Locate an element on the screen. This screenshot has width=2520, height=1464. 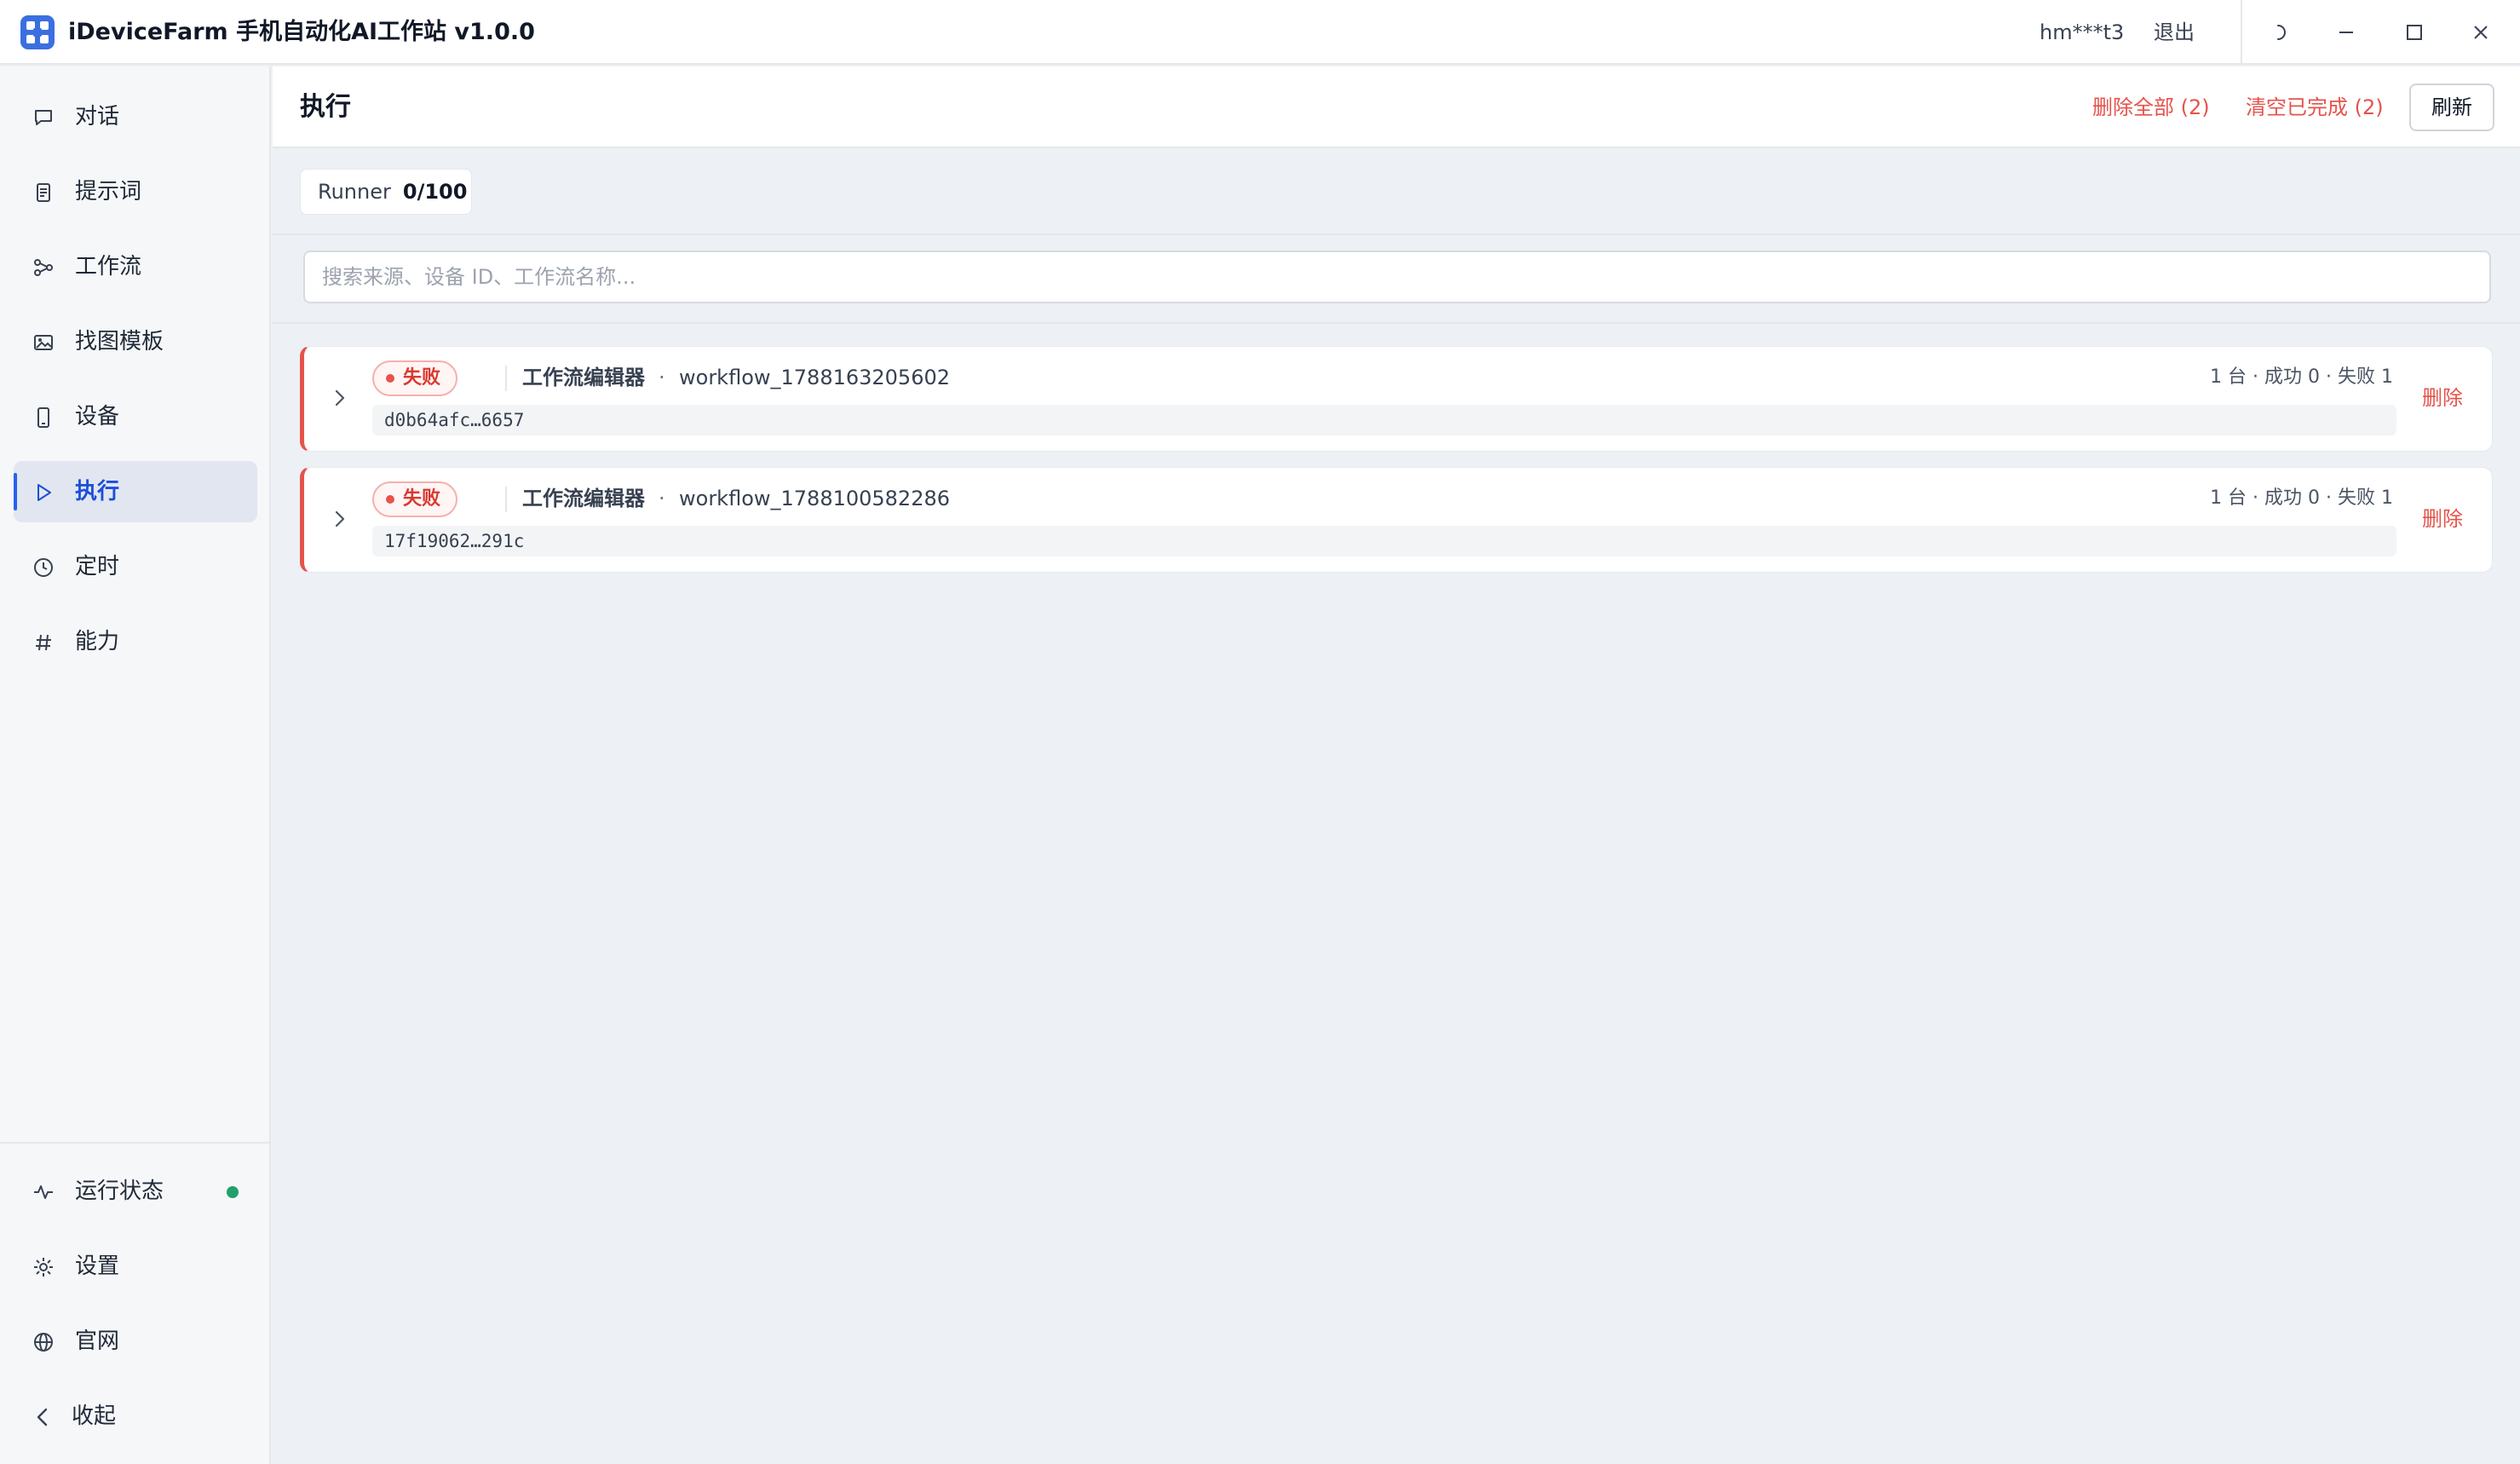
sidebar-item-schedule: 定时 is located at coordinates (135, 566).